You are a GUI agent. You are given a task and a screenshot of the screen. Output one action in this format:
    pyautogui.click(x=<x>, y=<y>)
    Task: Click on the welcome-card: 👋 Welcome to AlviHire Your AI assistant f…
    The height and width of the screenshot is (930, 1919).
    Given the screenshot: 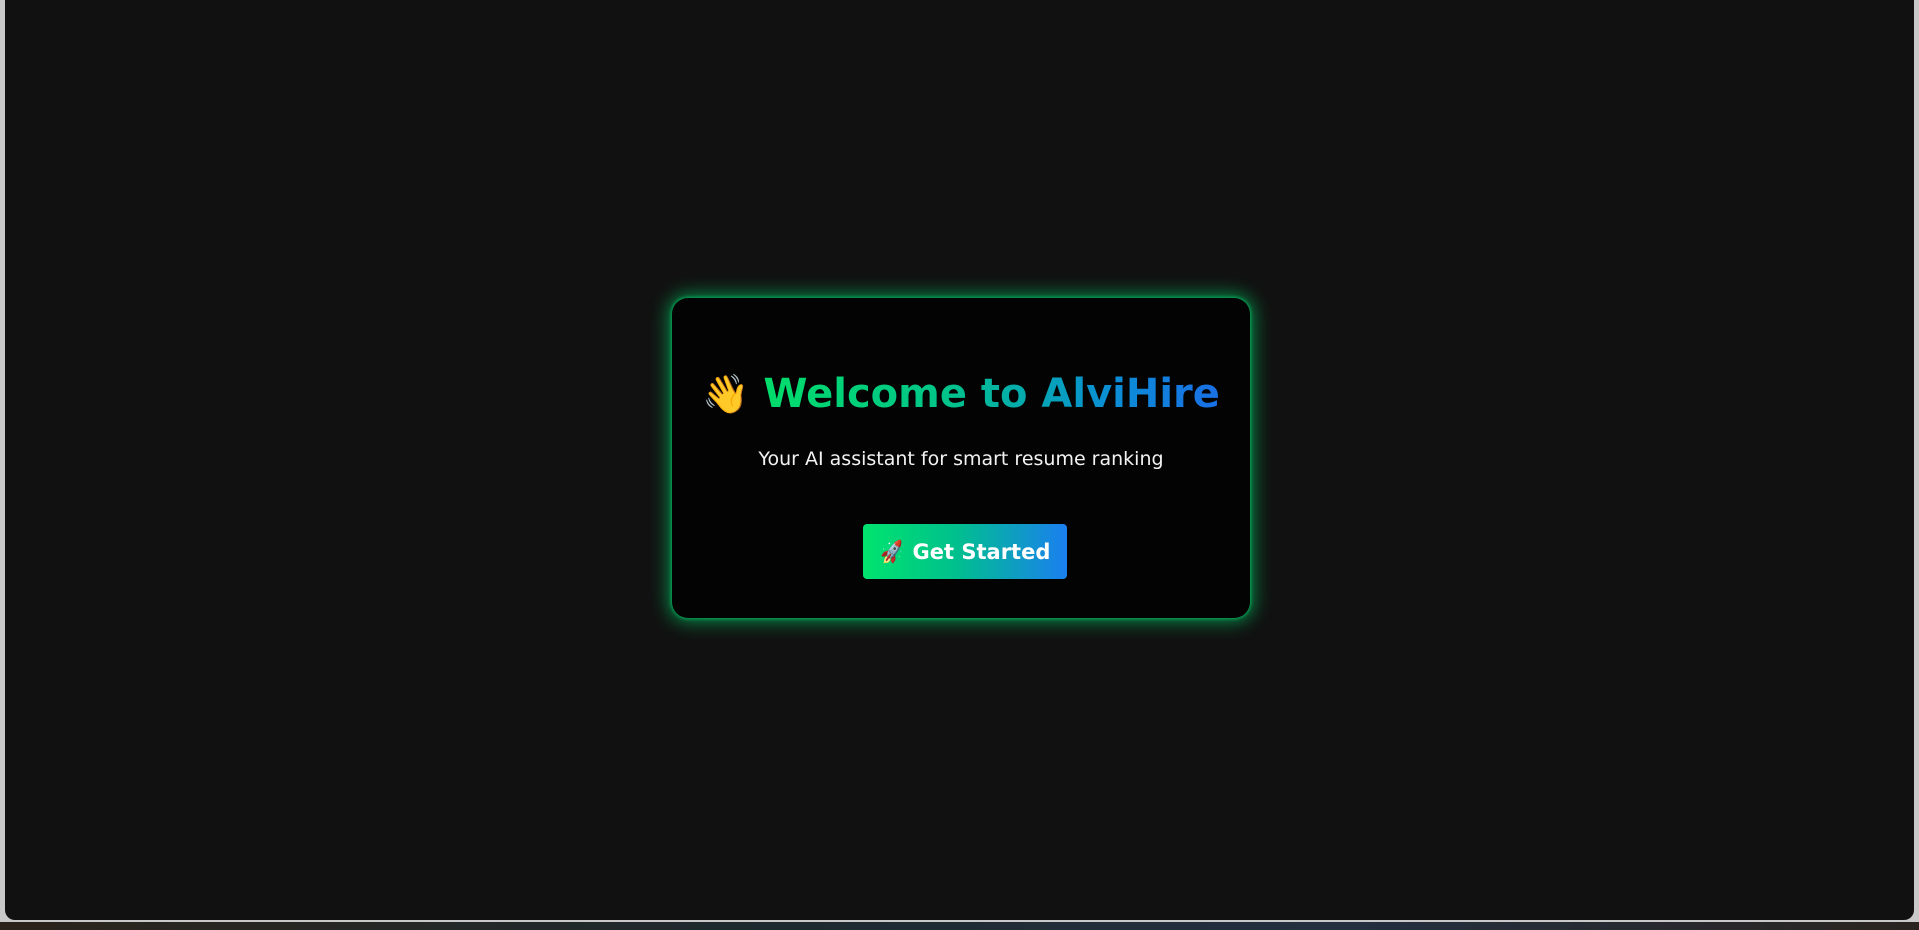 What is the action you would take?
    pyautogui.click(x=961, y=458)
    